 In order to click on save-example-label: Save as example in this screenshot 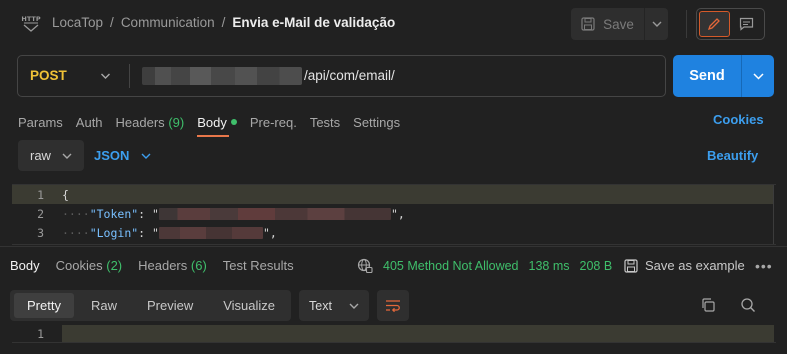, I will do `click(695, 265)`.